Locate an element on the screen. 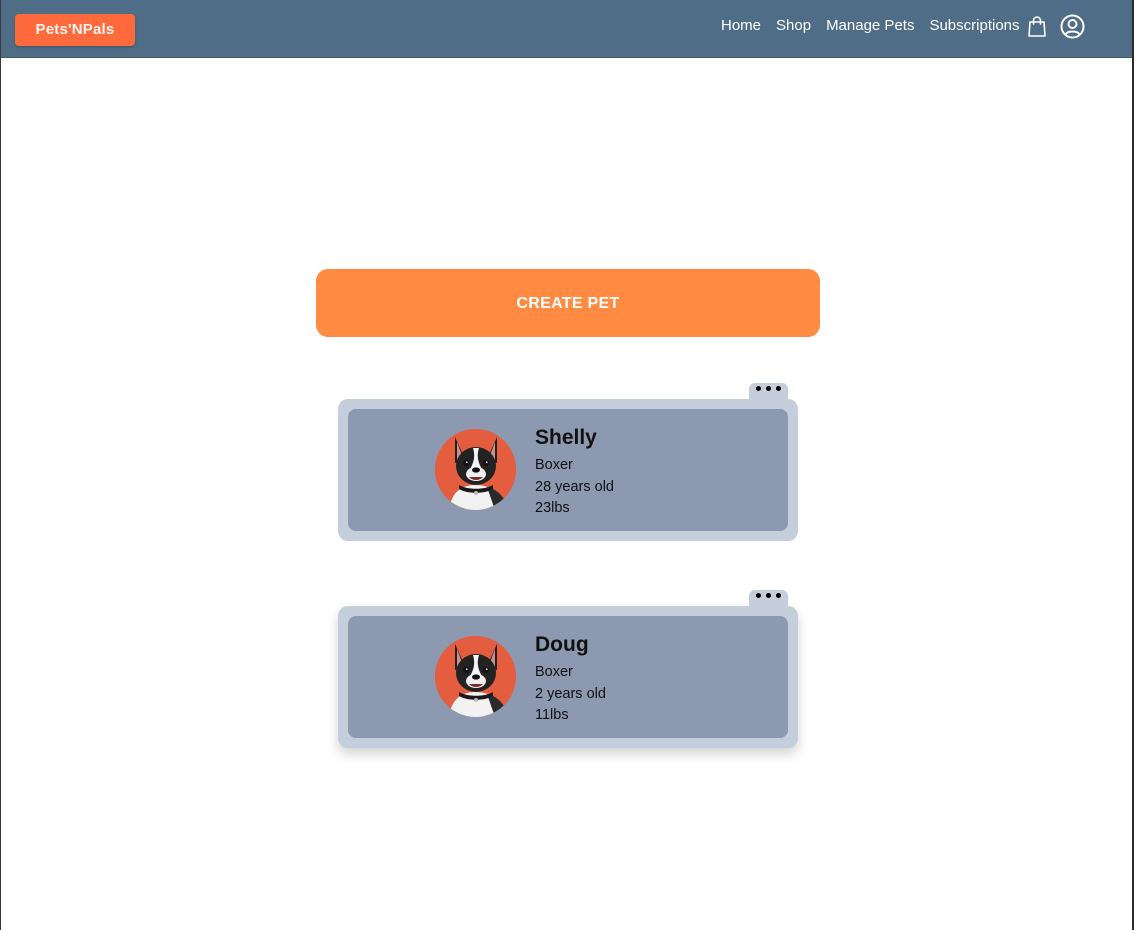 This screenshot has width=1136, height=930. pet-card-body: Shelly Boxer 28 years old 23lbs is located at coordinates (568, 470).